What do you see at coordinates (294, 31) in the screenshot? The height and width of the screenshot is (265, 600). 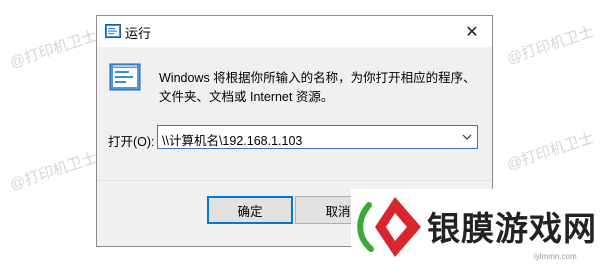 I see `title-bar: 运行 ✕` at bounding box center [294, 31].